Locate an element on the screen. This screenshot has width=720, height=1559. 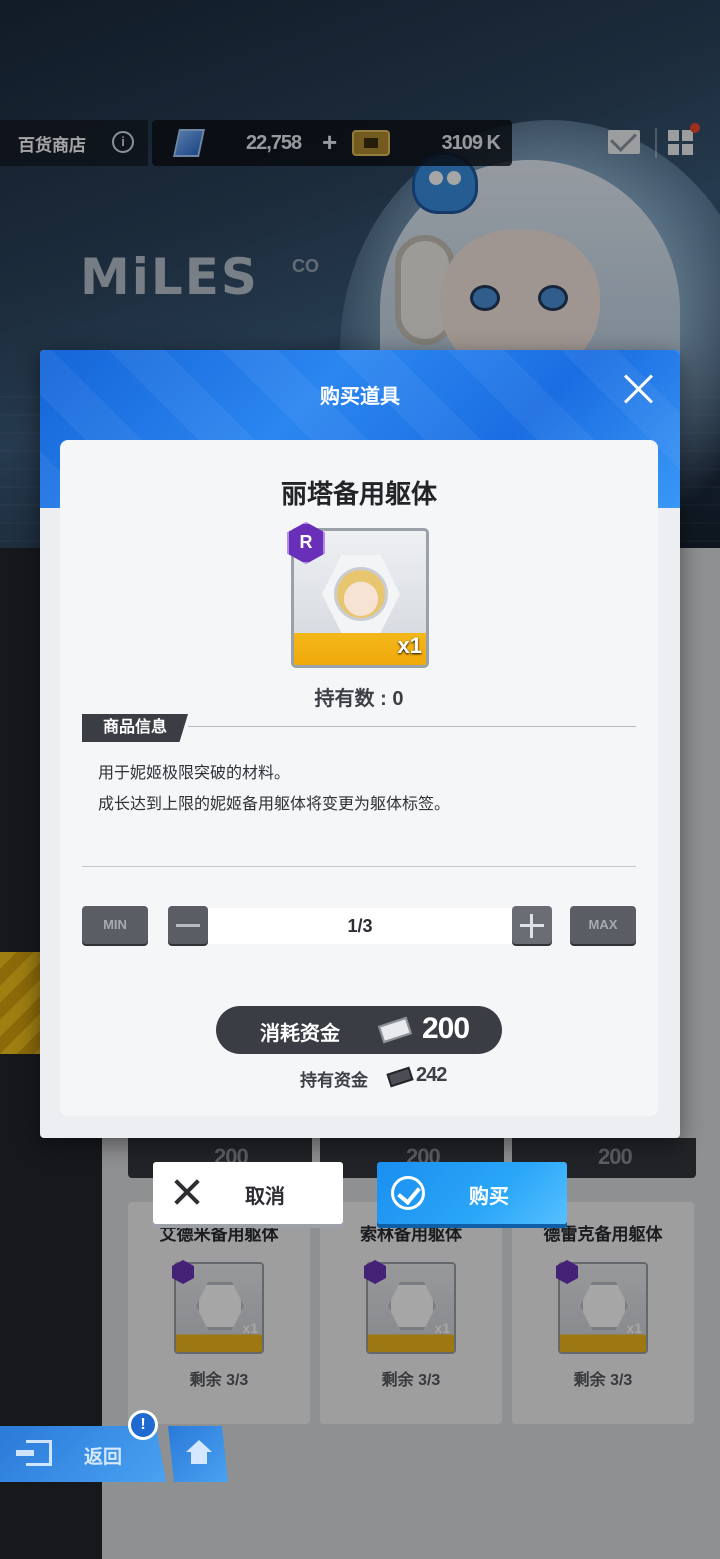
item-quantity: x1 is located at coordinates (409, 645).